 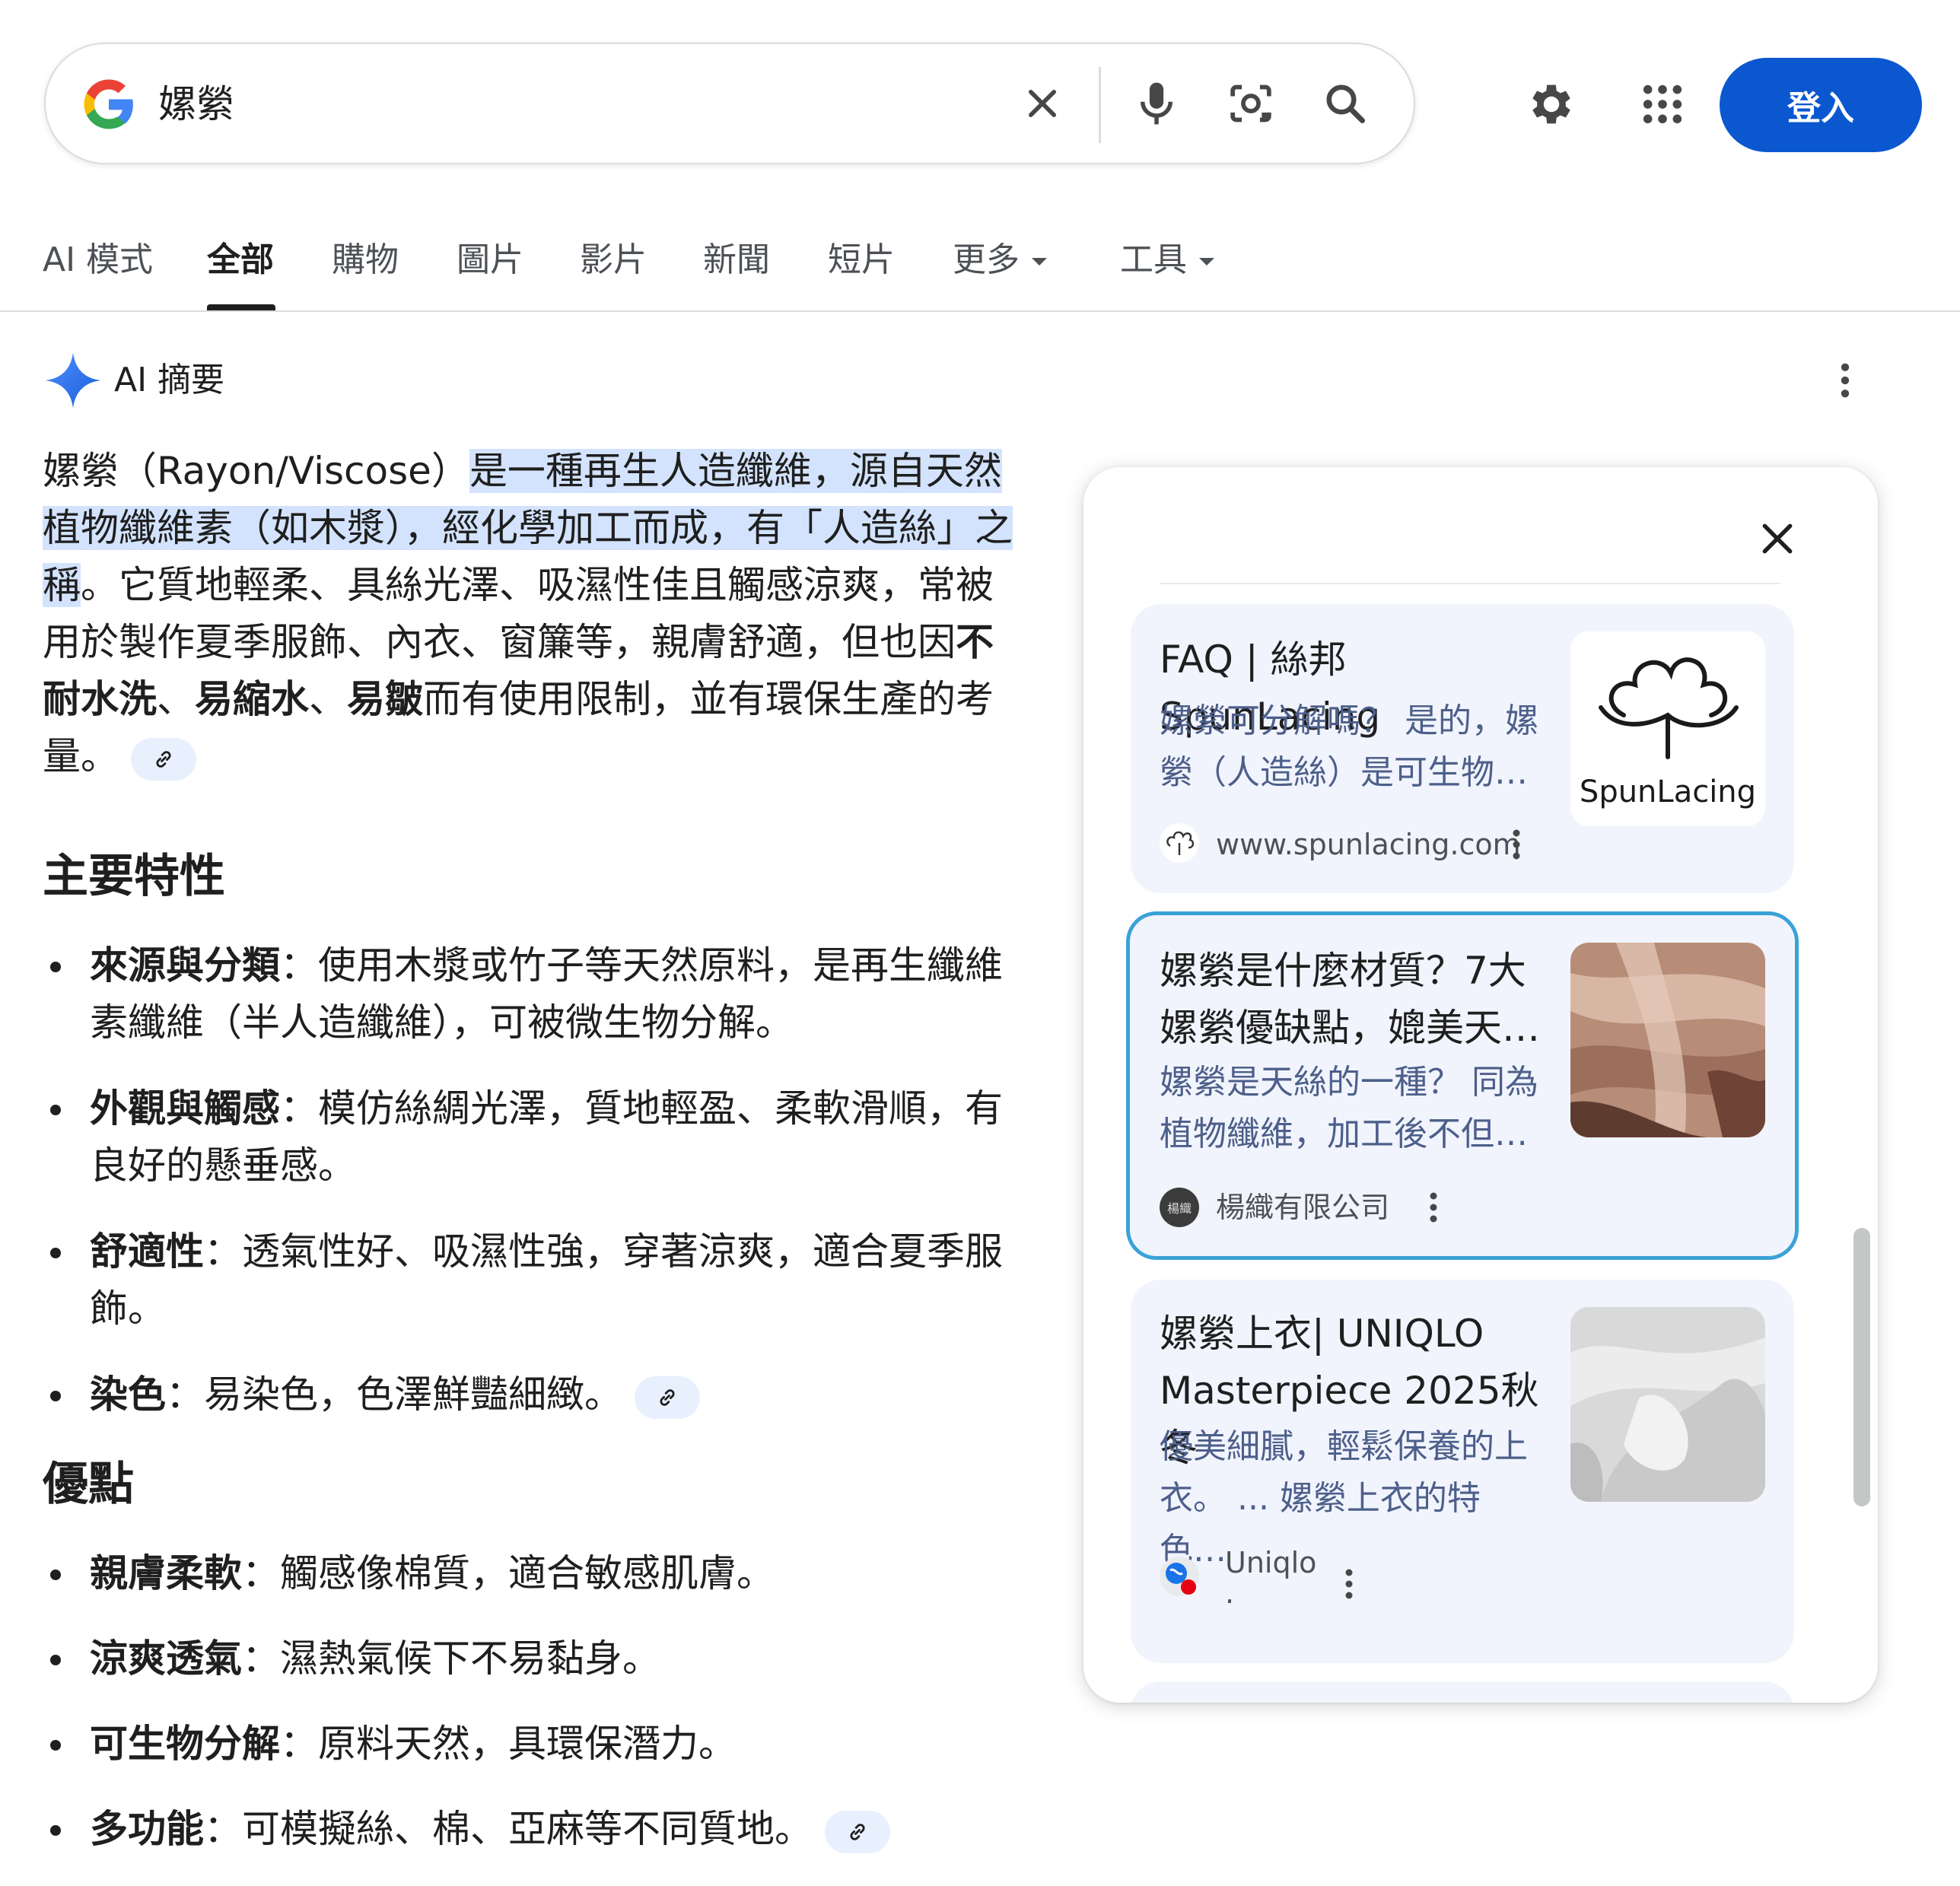 I want to click on list-term: 多功能, so click(x=147, y=1829).